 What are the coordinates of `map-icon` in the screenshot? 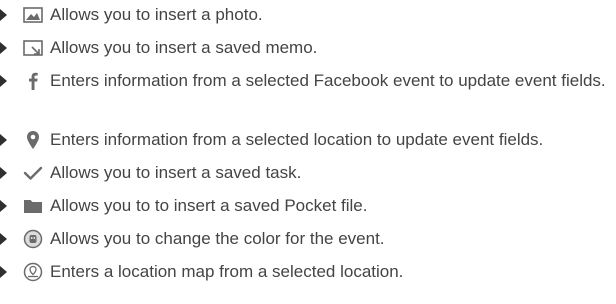 It's located at (33, 272).